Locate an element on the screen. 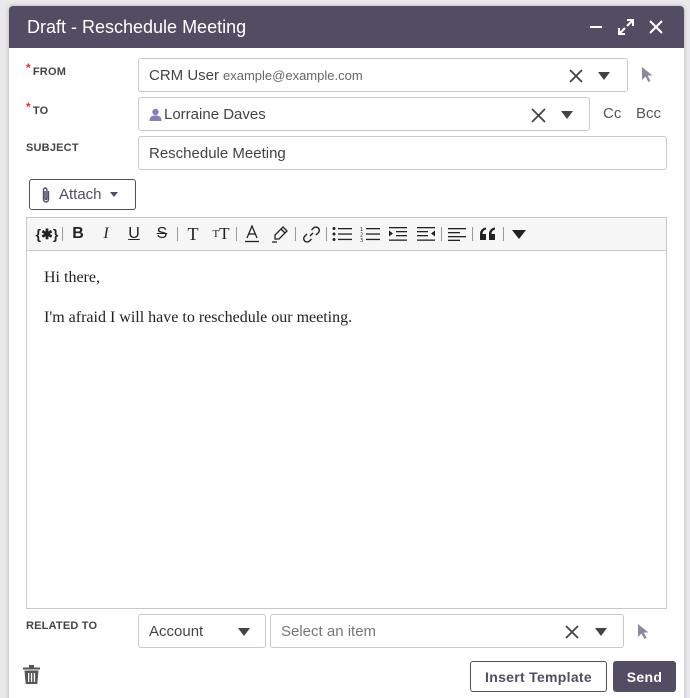 The height and width of the screenshot is (698, 690). from-dropdown-icon is located at coordinates (604, 76).